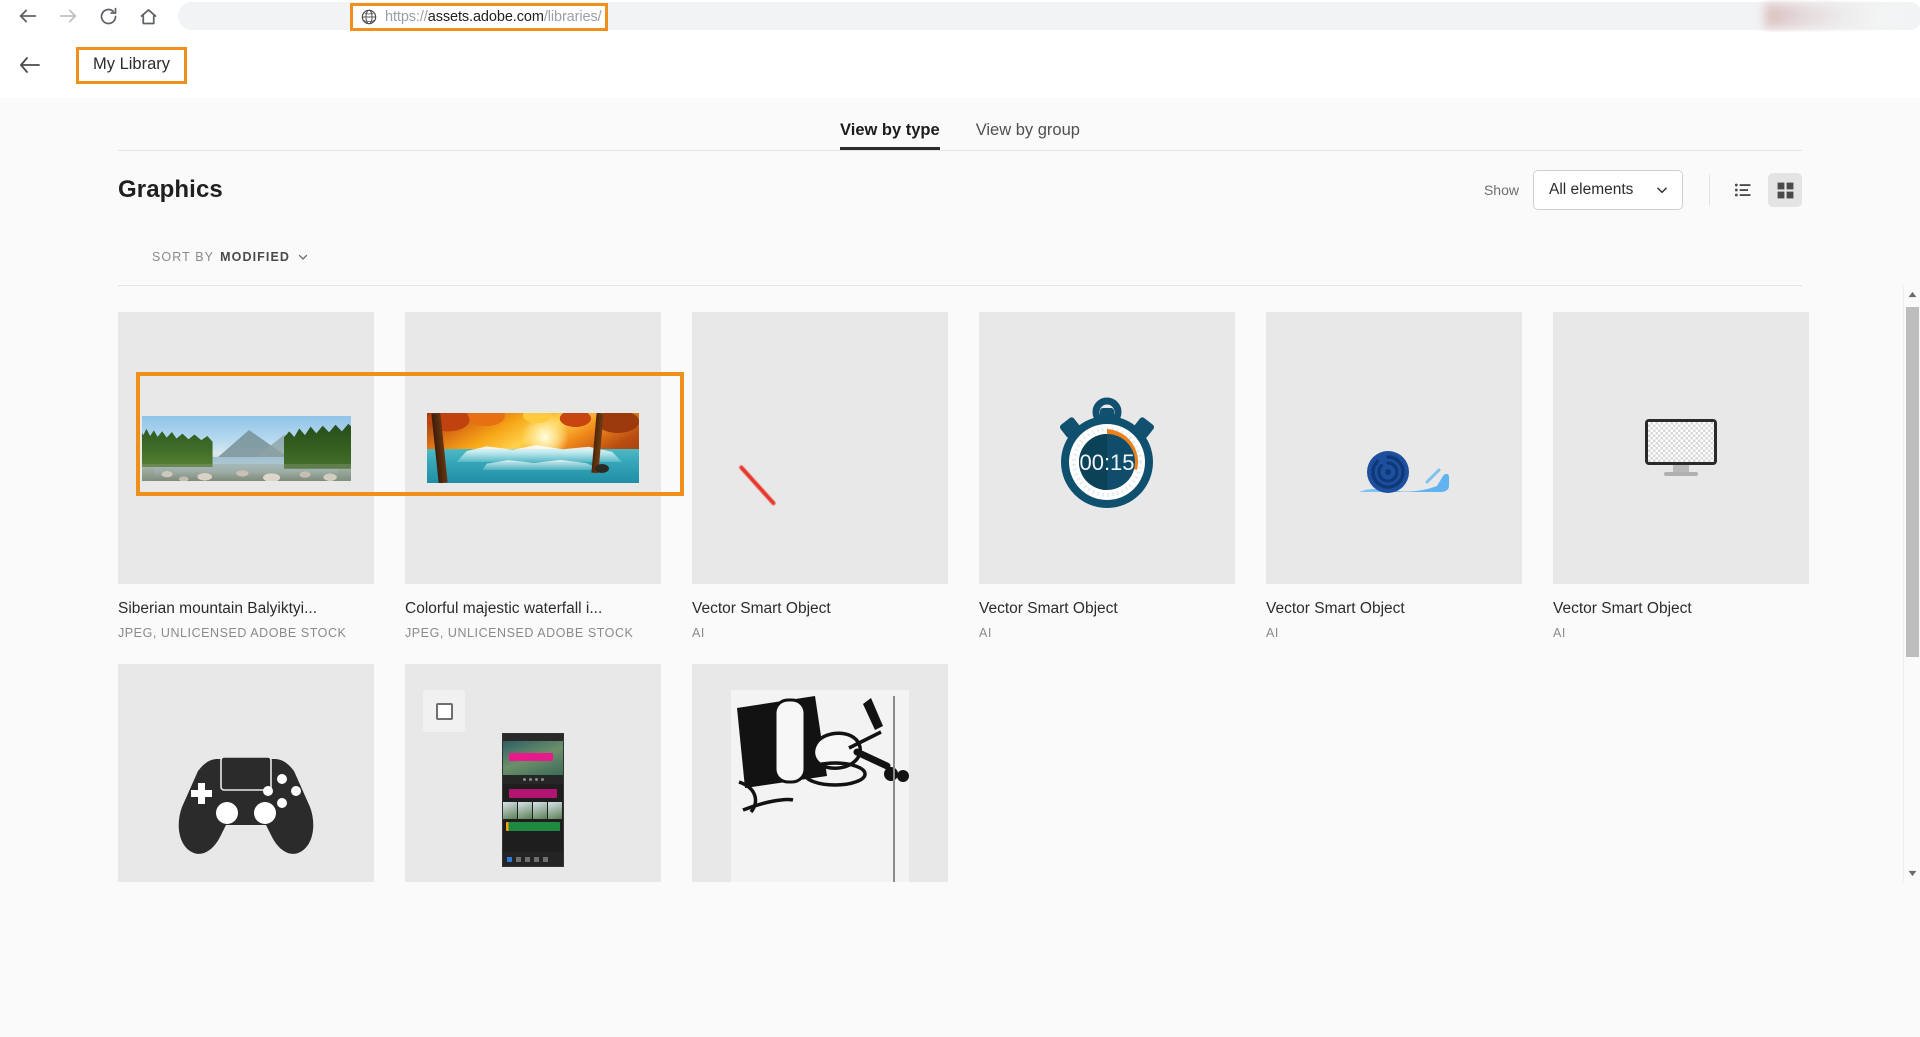 The height and width of the screenshot is (1037, 1920). I want to click on arrow-left-icon, so click(28, 16).